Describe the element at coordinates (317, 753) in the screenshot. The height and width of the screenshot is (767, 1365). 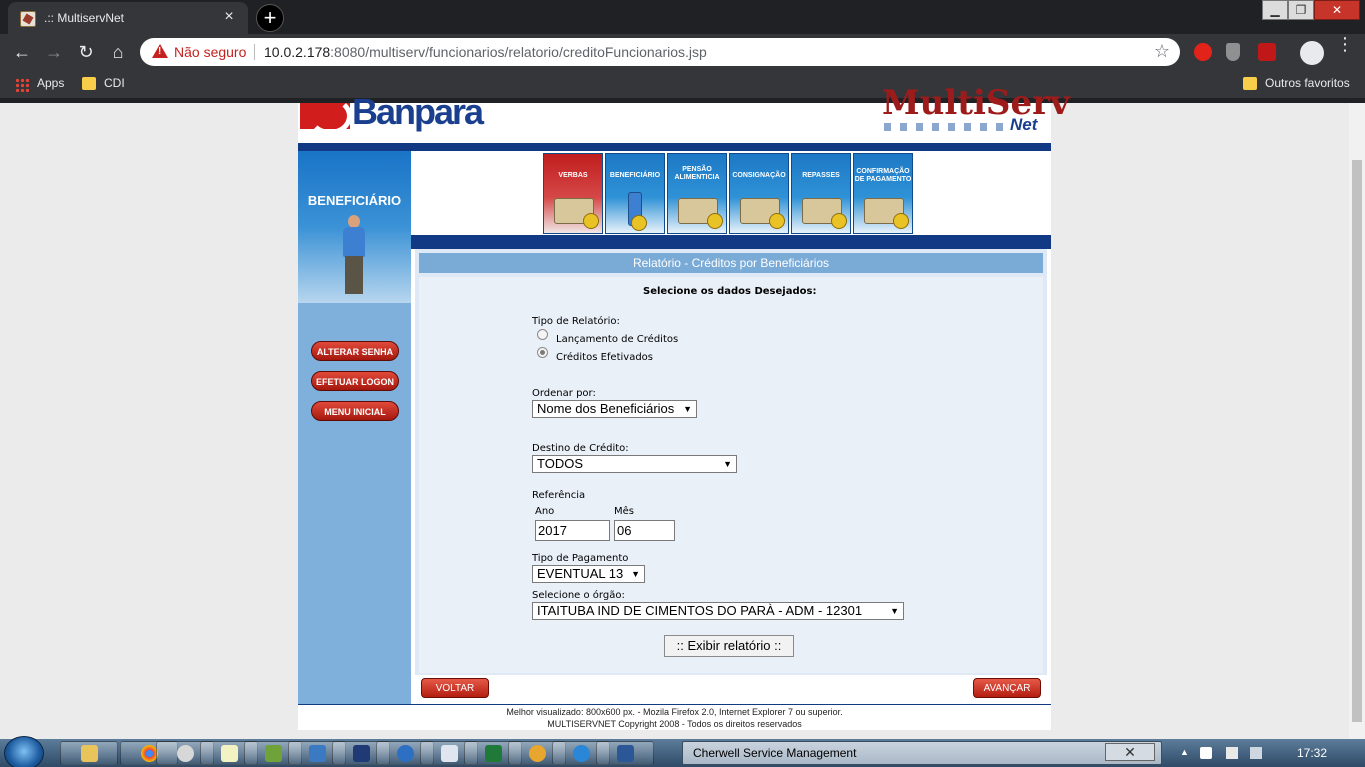
I see `cube-icon` at that location.